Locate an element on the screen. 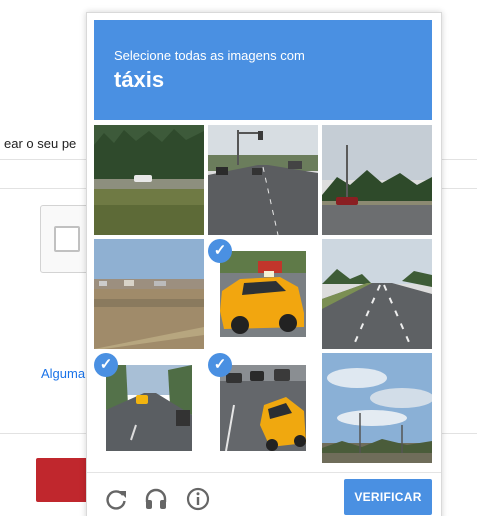 The height and width of the screenshot is (516, 477). captcha-instruction: Selecione todas as imagens com is located at coordinates (209, 55).